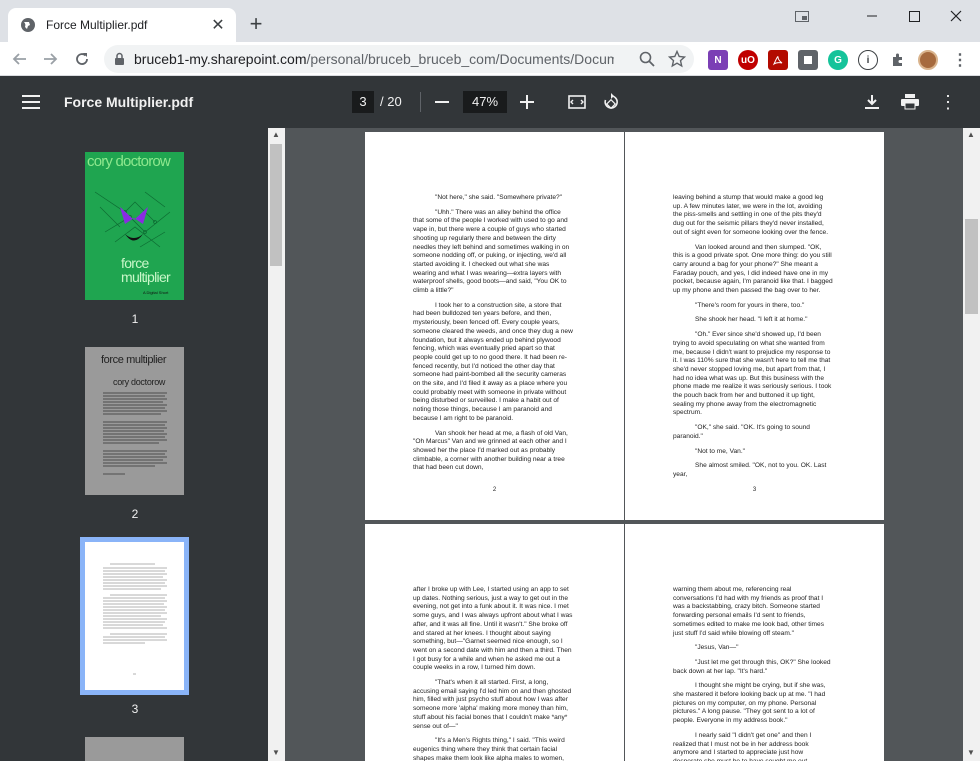 The width and height of the screenshot is (980, 761). I want to click on thumbnail-label-2: 2, so click(135, 514).